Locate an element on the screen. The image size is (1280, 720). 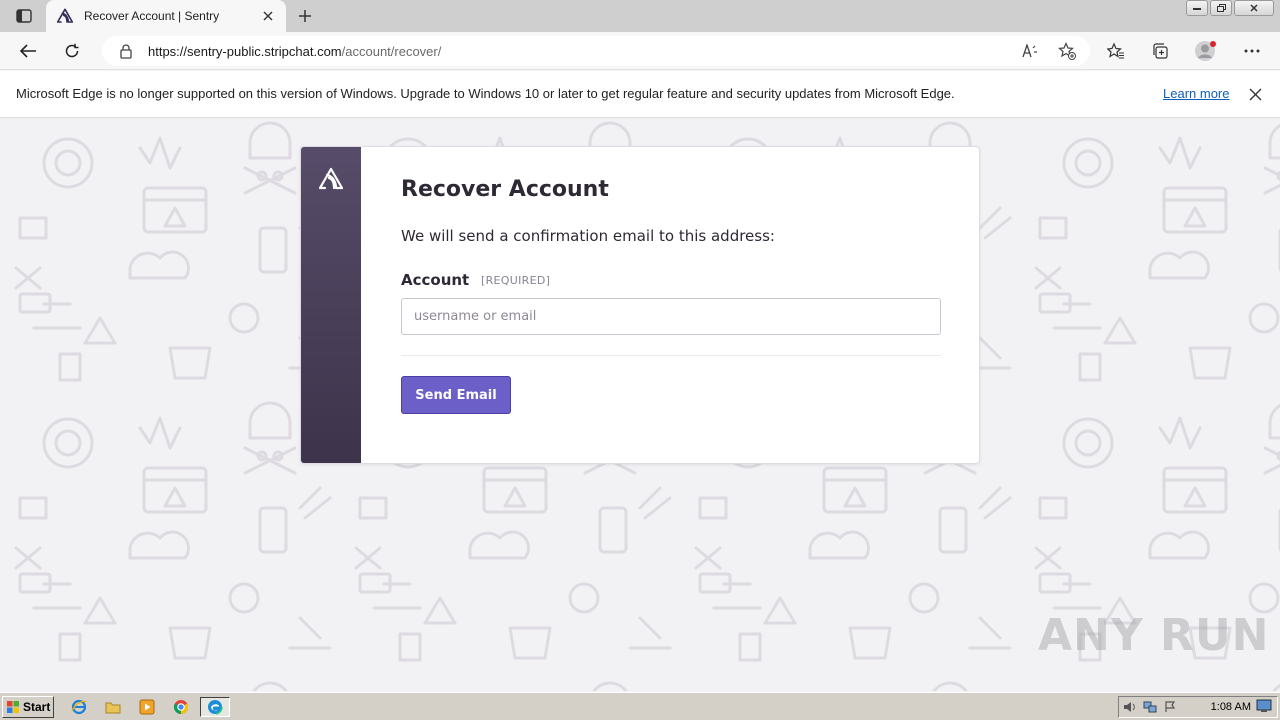
settings-more-button is located at coordinates (1252, 51).